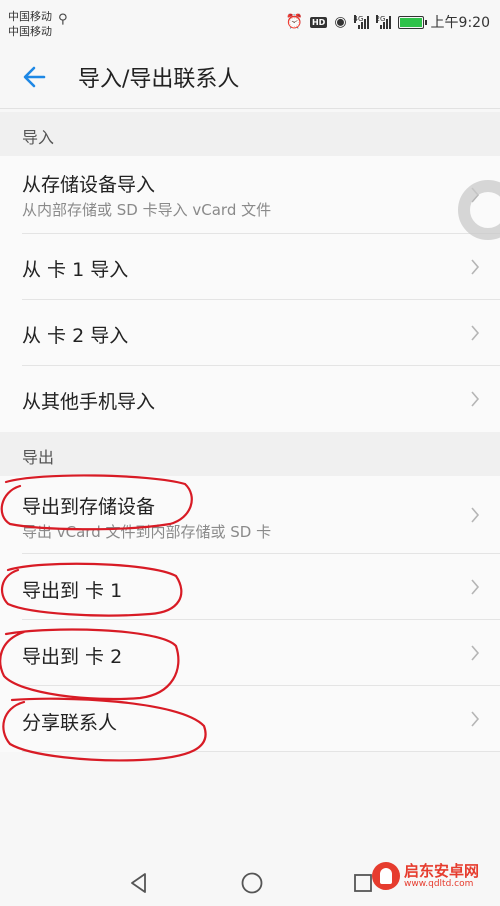 The width and height of the screenshot is (500, 906). Describe the element at coordinates (252, 883) in the screenshot. I see `home-circle-icon` at that location.